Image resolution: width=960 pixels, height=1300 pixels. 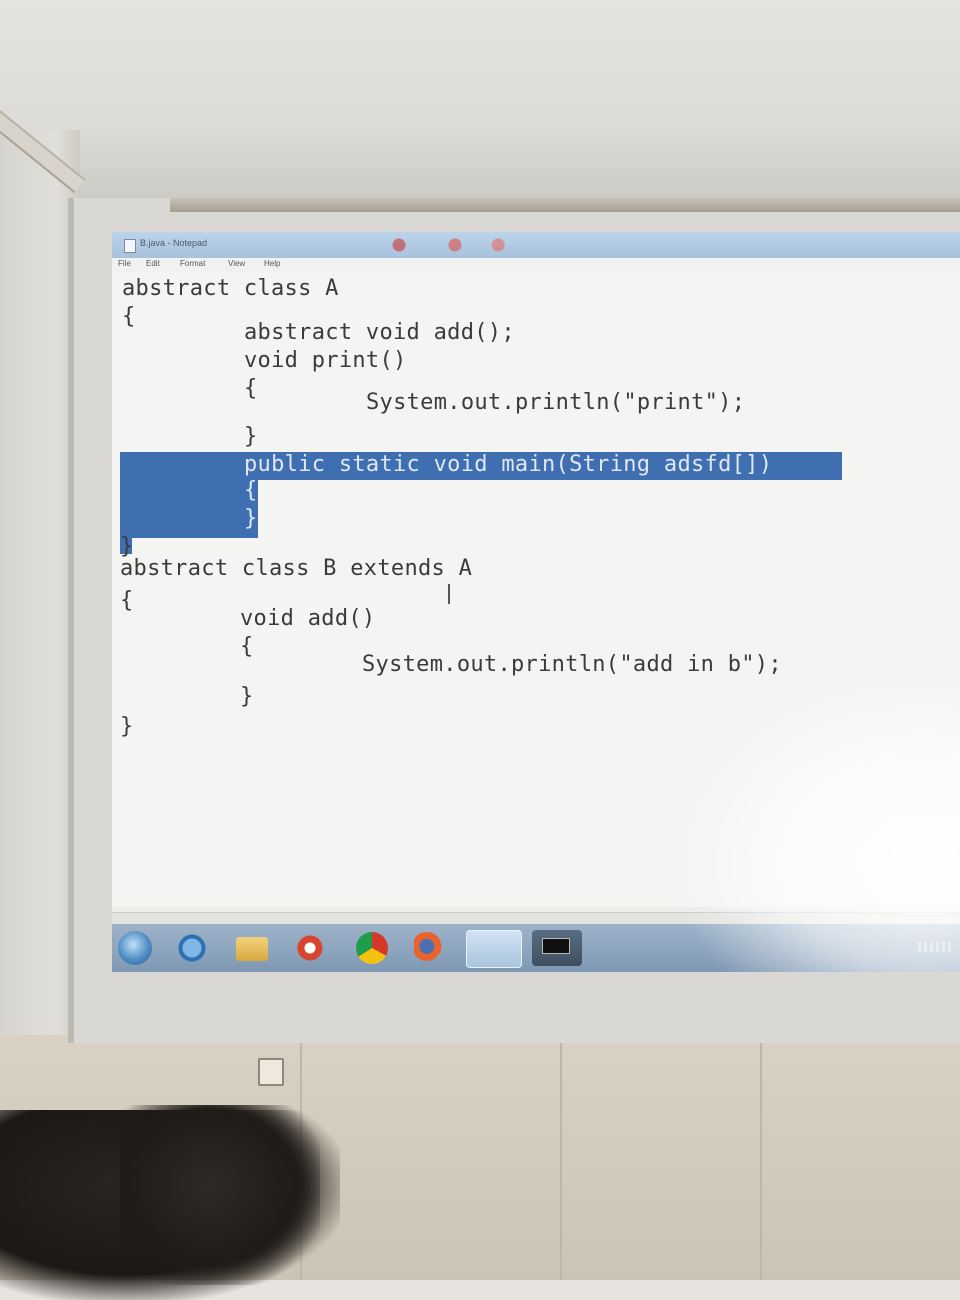 What do you see at coordinates (536, 245) in the screenshot?
I see `notepad-titlebar: B.java - Notepad` at bounding box center [536, 245].